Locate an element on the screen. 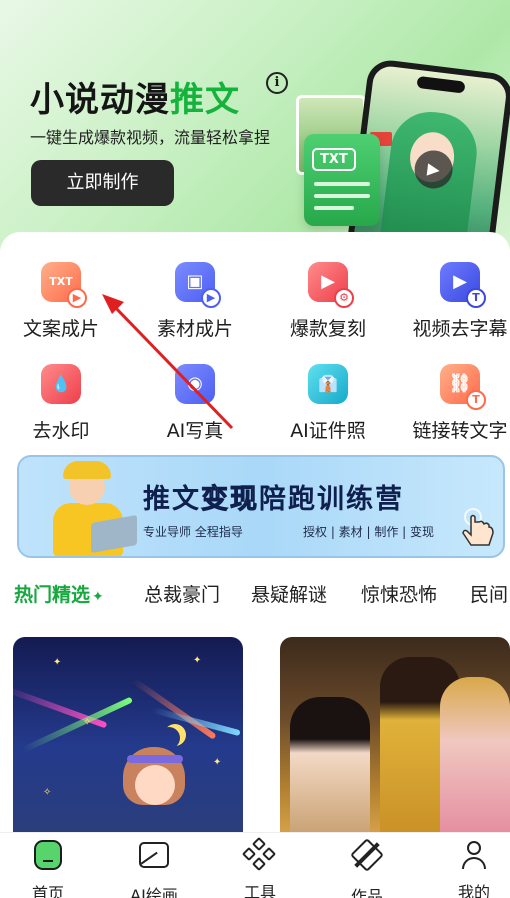 This screenshot has height=898, width=510. child-illustration is located at coordinates (158, 792).